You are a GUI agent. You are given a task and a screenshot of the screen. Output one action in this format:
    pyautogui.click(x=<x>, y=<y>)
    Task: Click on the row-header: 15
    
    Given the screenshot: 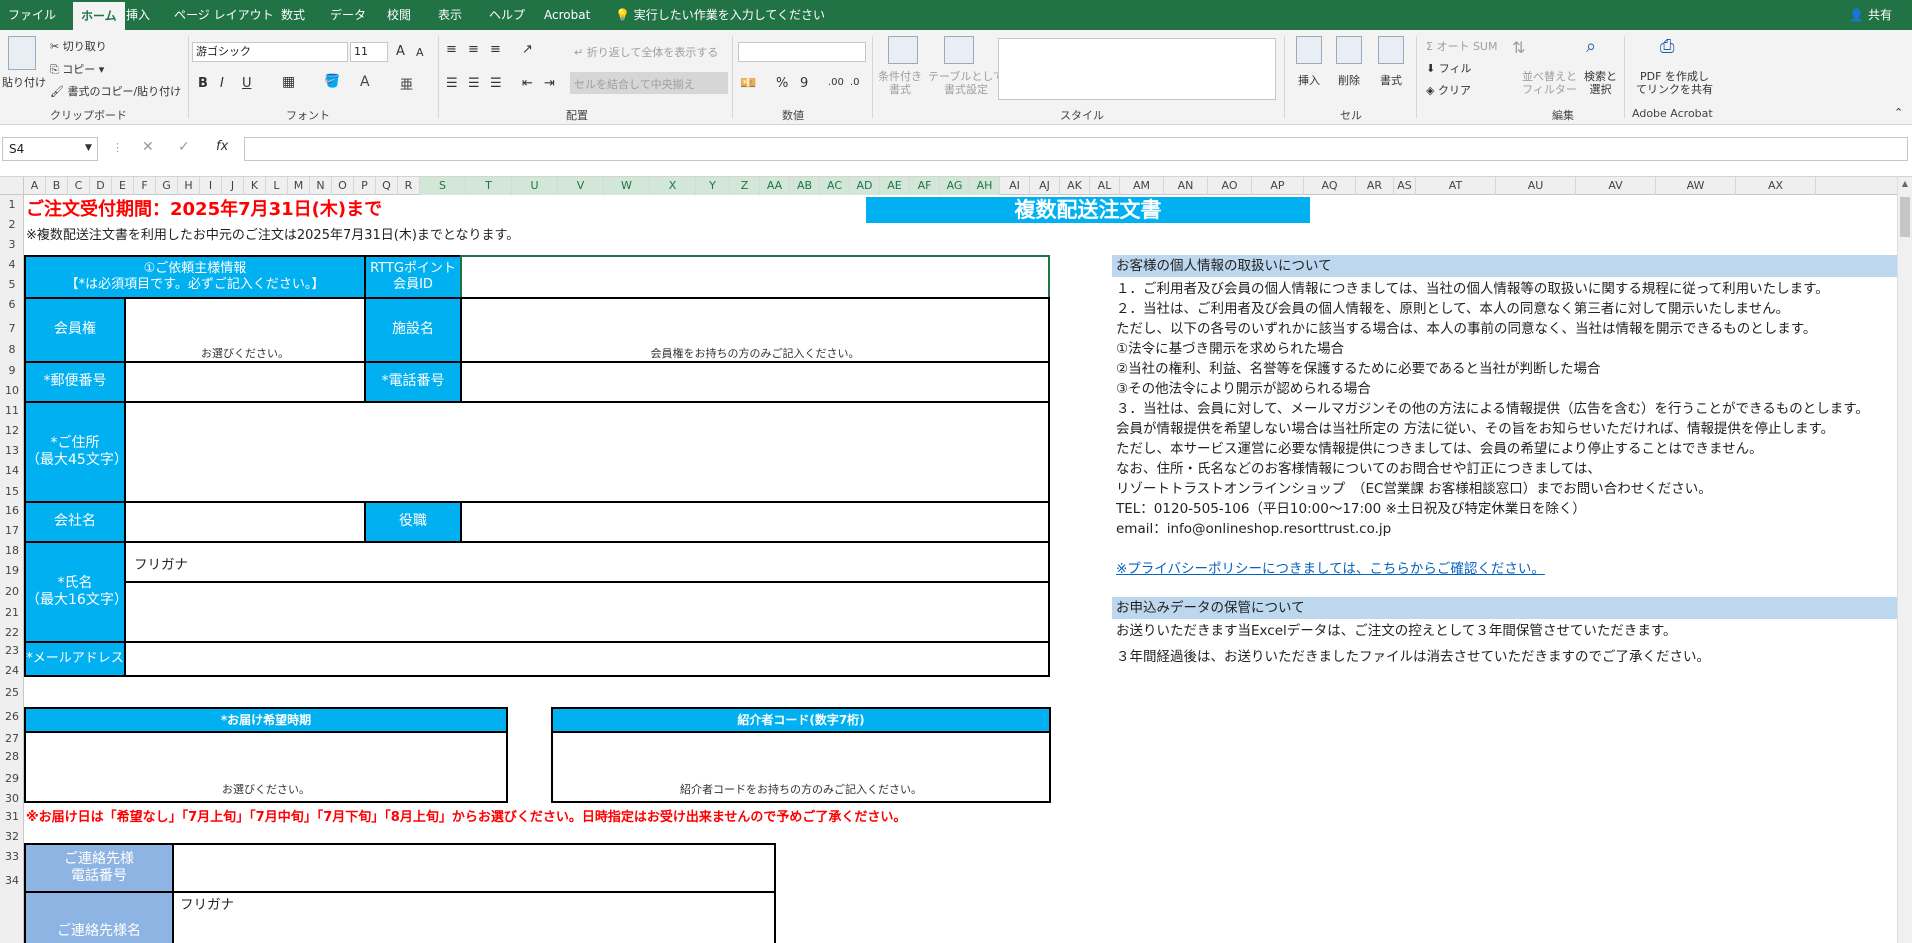 What is the action you would take?
    pyautogui.click(x=12, y=492)
    